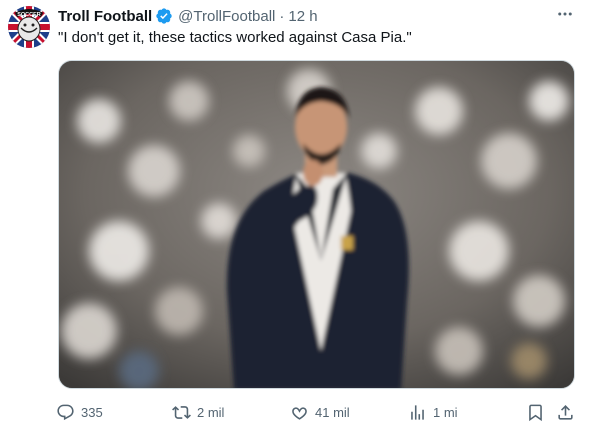 The image size is (591, 434). Describe the element at coordinates (299, 413) in the screenshot. I see `heart-icon` at that location.